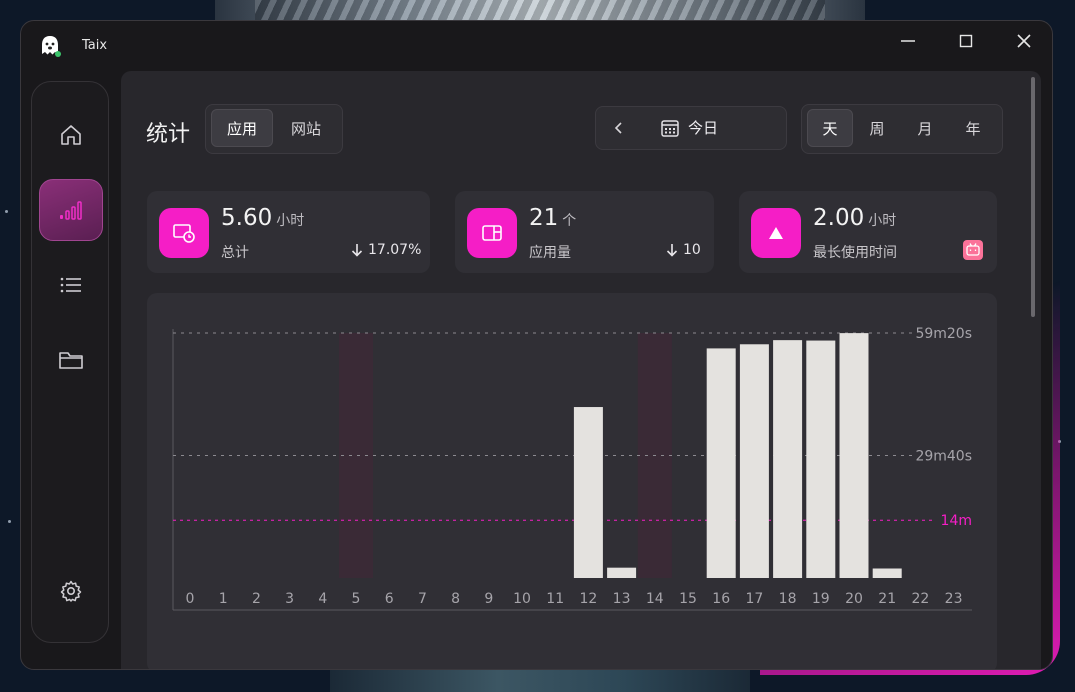  What do you see at coordinates (943, 456) in the screenshot?
I see `grid-label: 29m40s` at bounding box center [943, 456].